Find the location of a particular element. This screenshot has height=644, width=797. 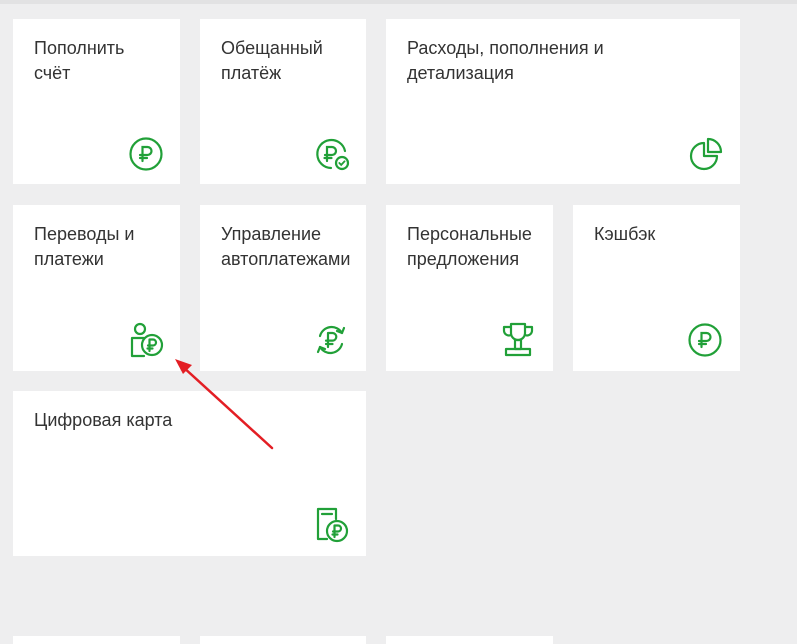

tile-label: Пополнить счёт is located at coordinates (79, 60).